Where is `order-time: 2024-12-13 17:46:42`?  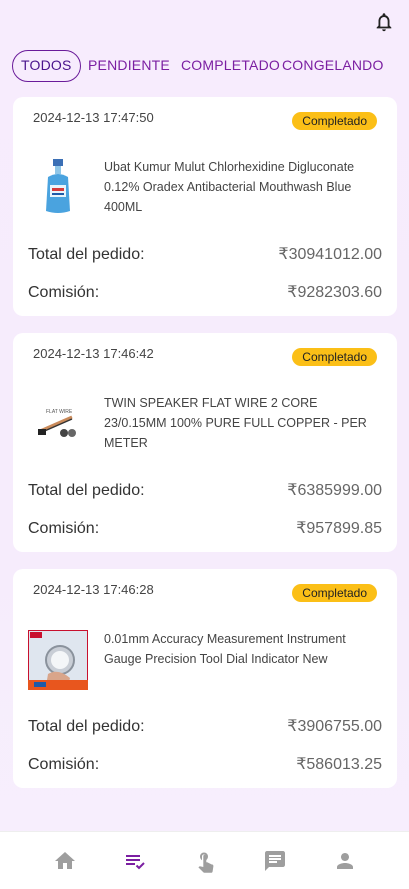 order-time: 2024-12-13 17:46:42 is located at coordinates (93, 353).